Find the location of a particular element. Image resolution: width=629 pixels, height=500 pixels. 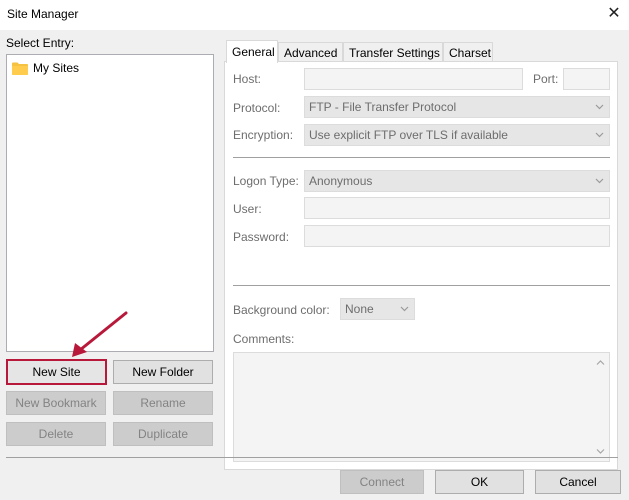

logon-type-value: Anonymous is located at coordinates (341, 181).